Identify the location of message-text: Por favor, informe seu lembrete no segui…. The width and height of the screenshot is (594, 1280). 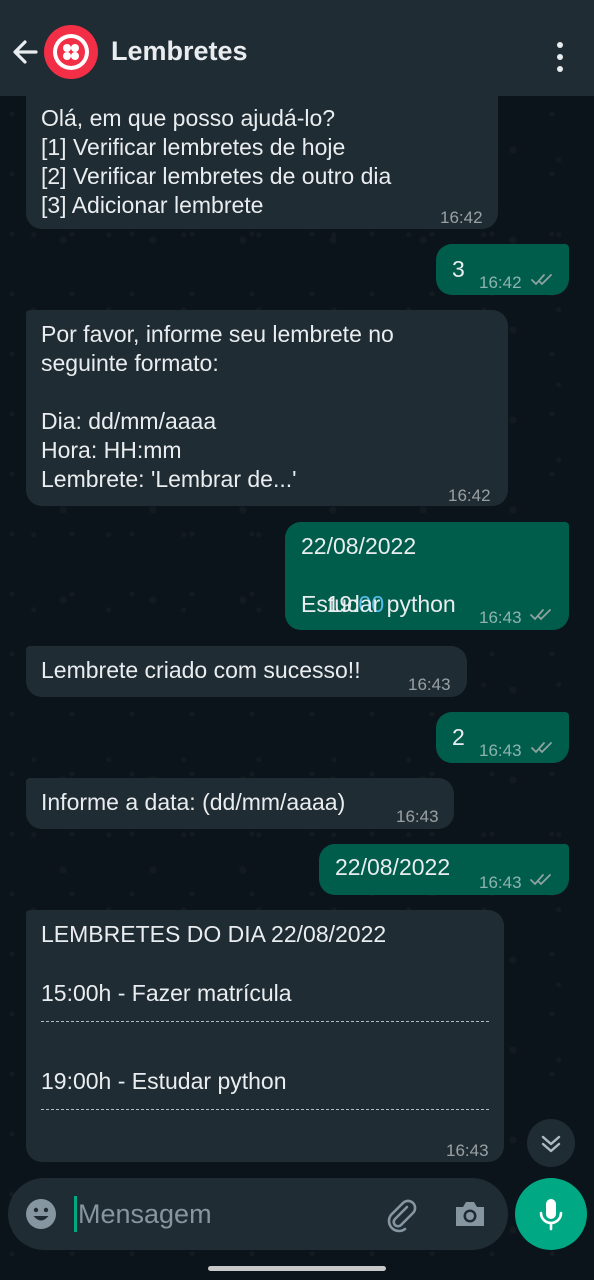
(217, 406).